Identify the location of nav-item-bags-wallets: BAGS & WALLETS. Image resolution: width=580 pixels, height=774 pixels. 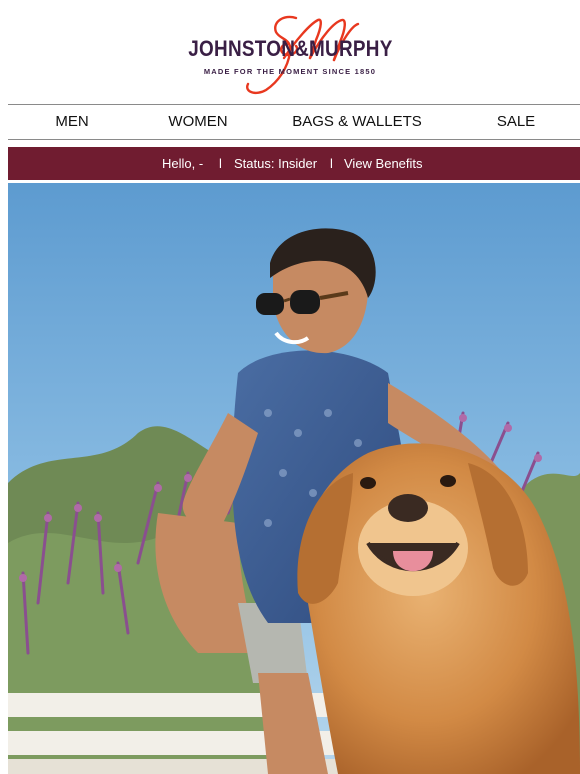
(357, 122).